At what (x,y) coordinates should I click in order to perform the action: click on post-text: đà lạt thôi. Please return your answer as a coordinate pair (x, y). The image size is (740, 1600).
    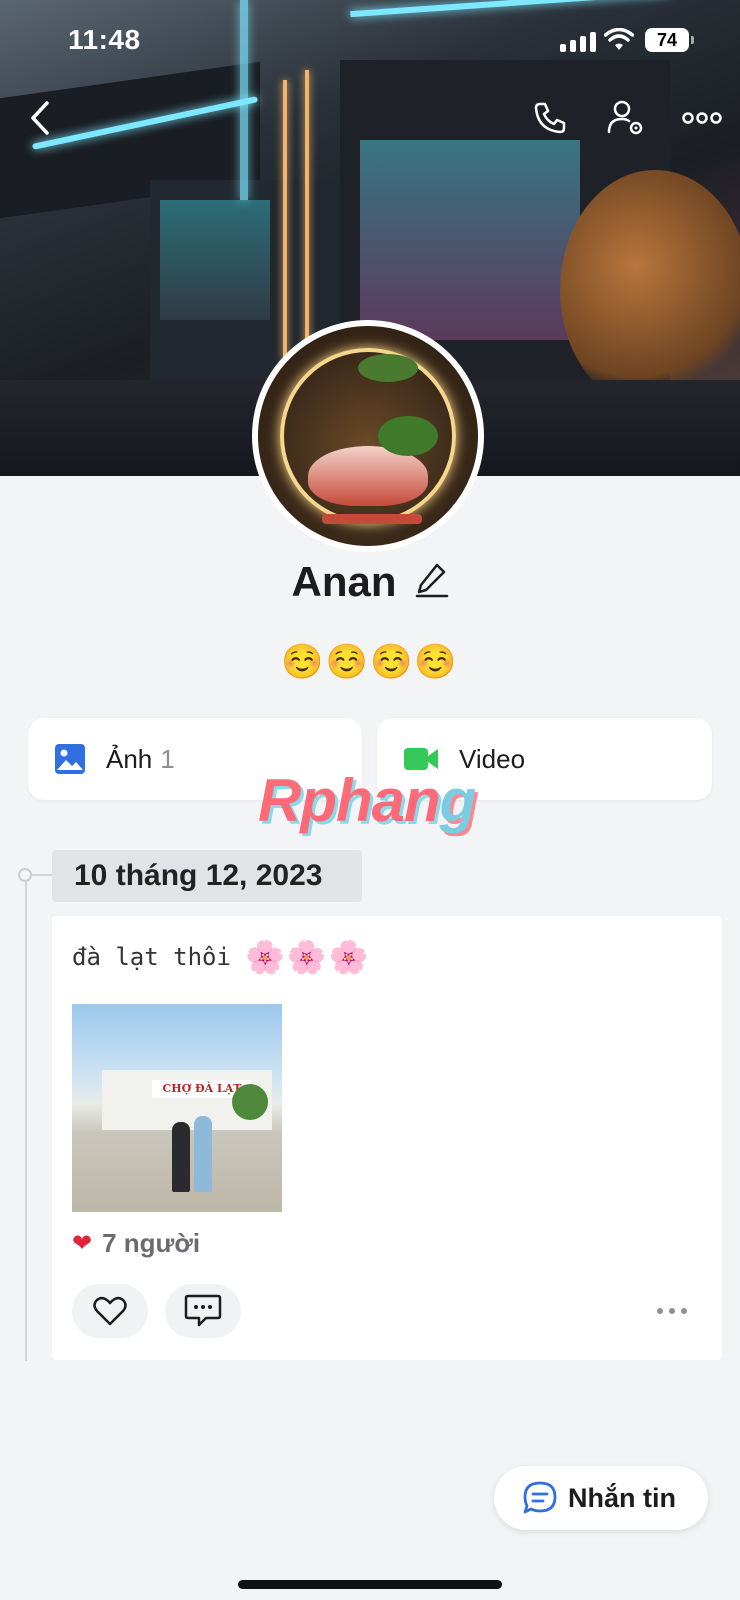
    Looking at the image, I should click on (151, 957).